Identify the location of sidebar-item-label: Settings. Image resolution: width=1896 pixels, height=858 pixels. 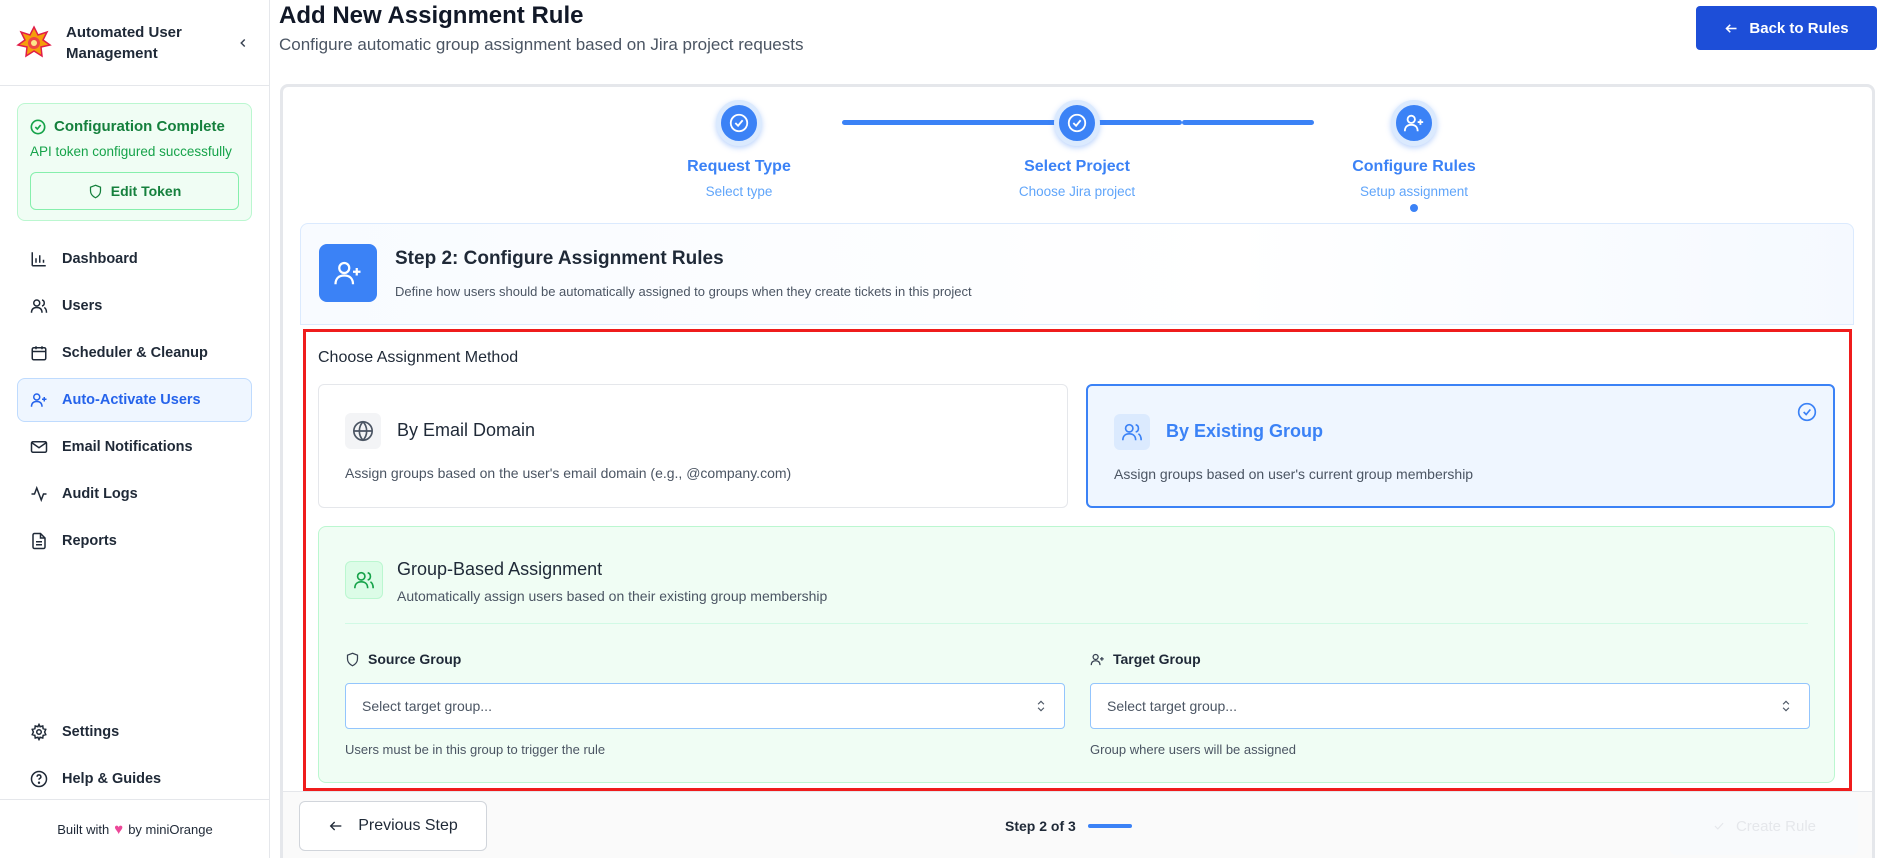
(91, 732).